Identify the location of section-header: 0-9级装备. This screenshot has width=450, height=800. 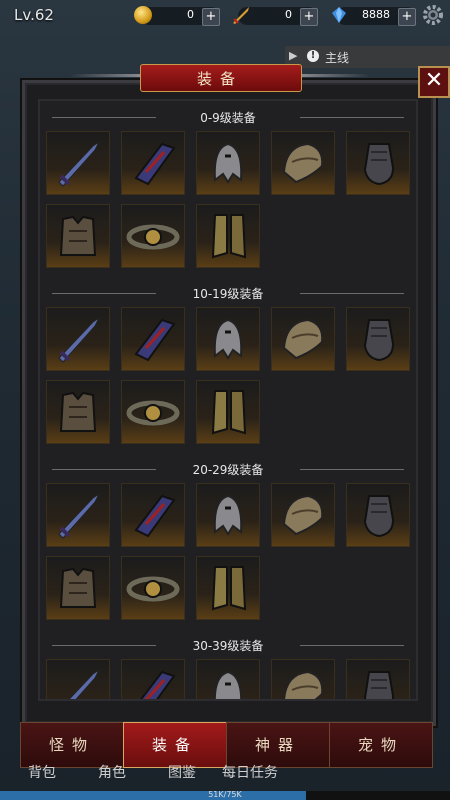
(228, 117).